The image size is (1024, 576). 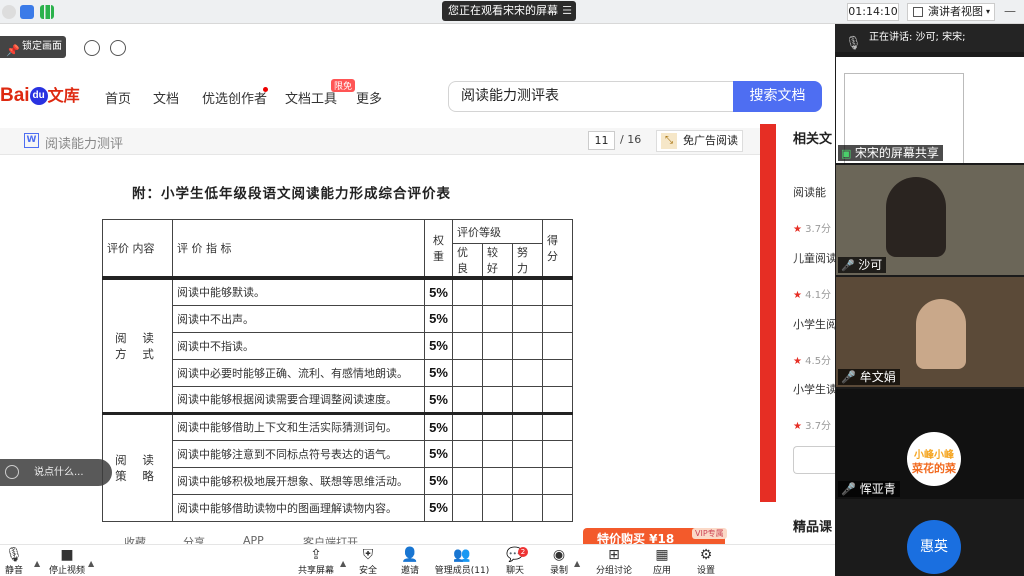 I want to click on tile-name: 恽亚青, so click(x=877, y=489).